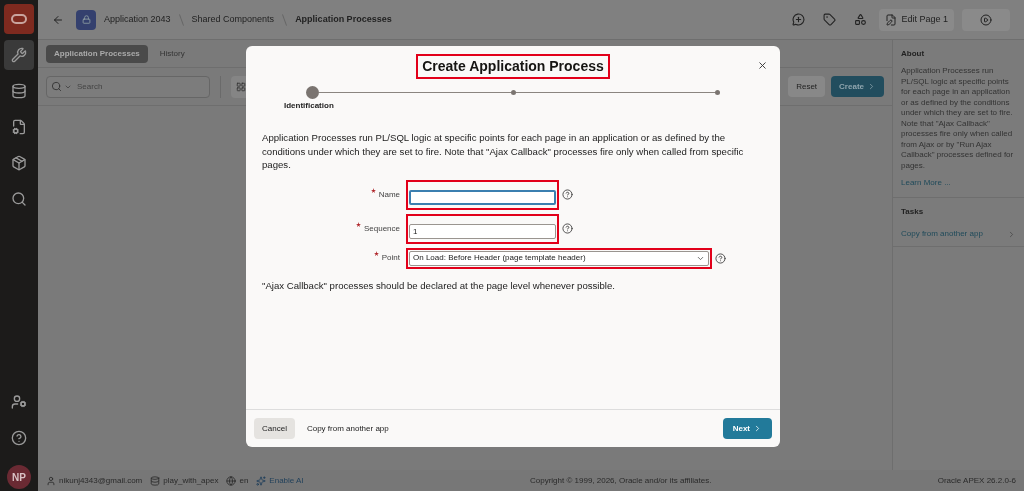 The width and height of the screenshot is (1024, 491). What do you see at coordinates (389, 194) in the screenshot?
I see `field-label: Name` at bounding box center [389, 194].